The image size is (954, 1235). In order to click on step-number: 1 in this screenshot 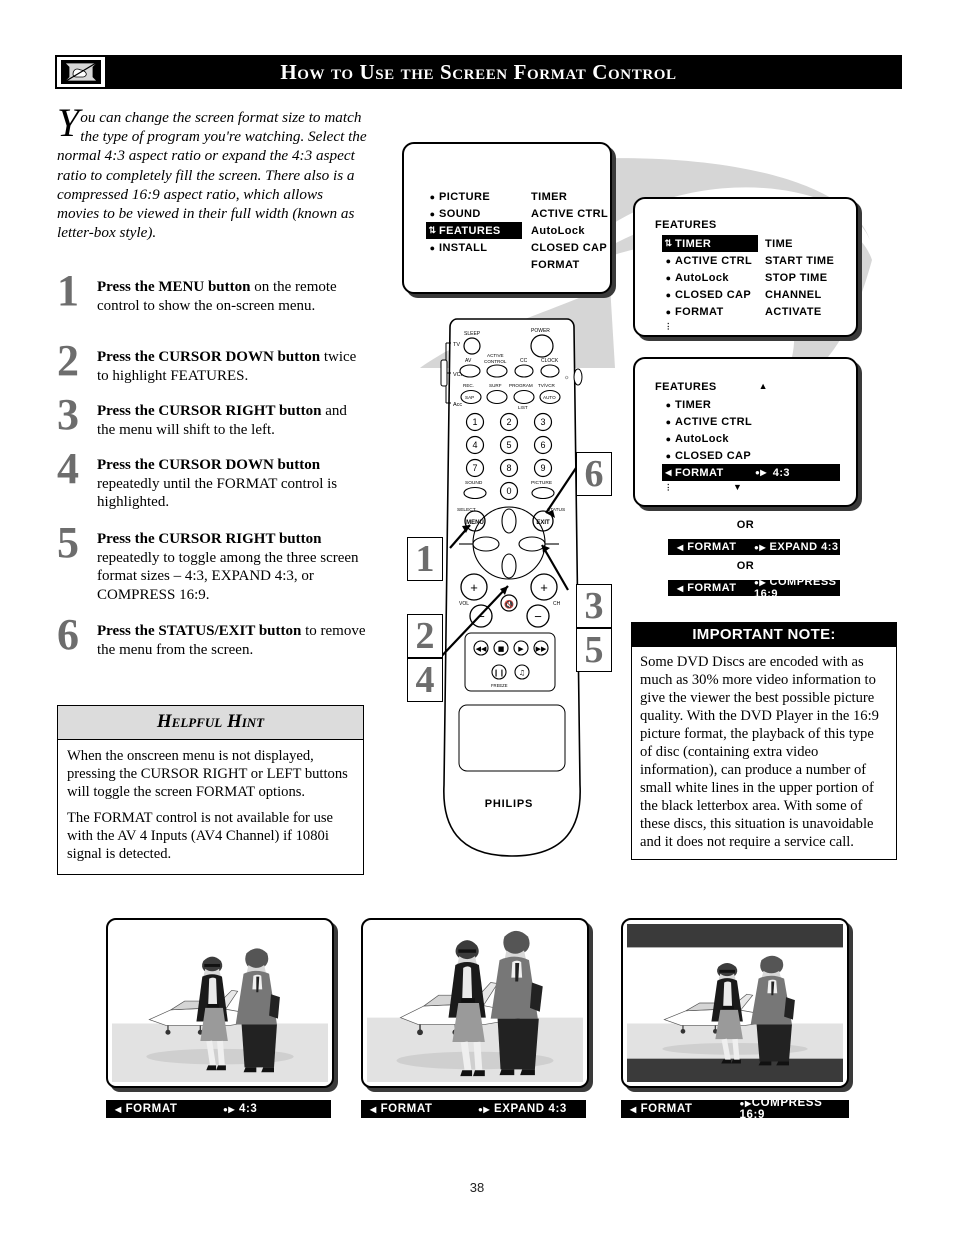, I will do `click(68, 290)`.